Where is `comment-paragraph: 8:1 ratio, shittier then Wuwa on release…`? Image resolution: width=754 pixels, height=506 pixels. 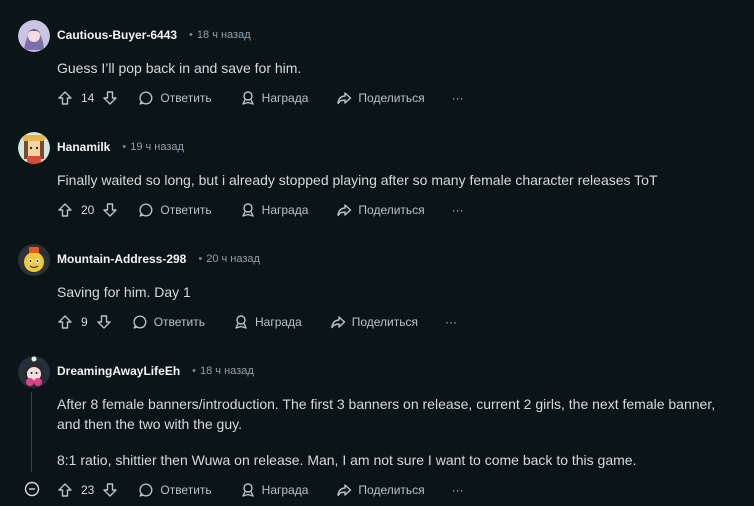
comment-paragraph: 8:1 ratio, shittier then Wuwa on release… is located at coordinates (347, 460).